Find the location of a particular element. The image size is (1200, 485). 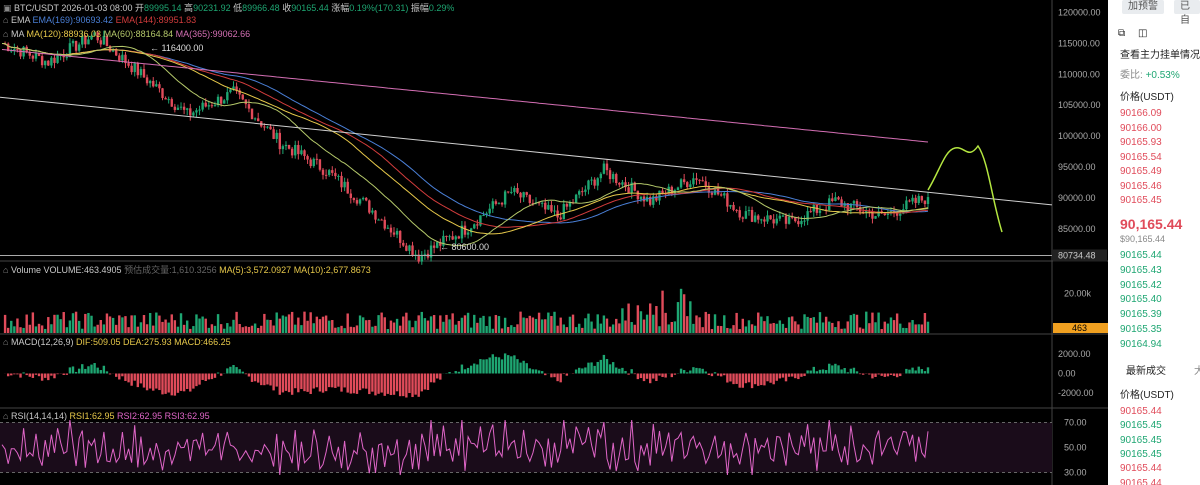

bid-row: 90165.43 is located at coordinates (1141, 270).